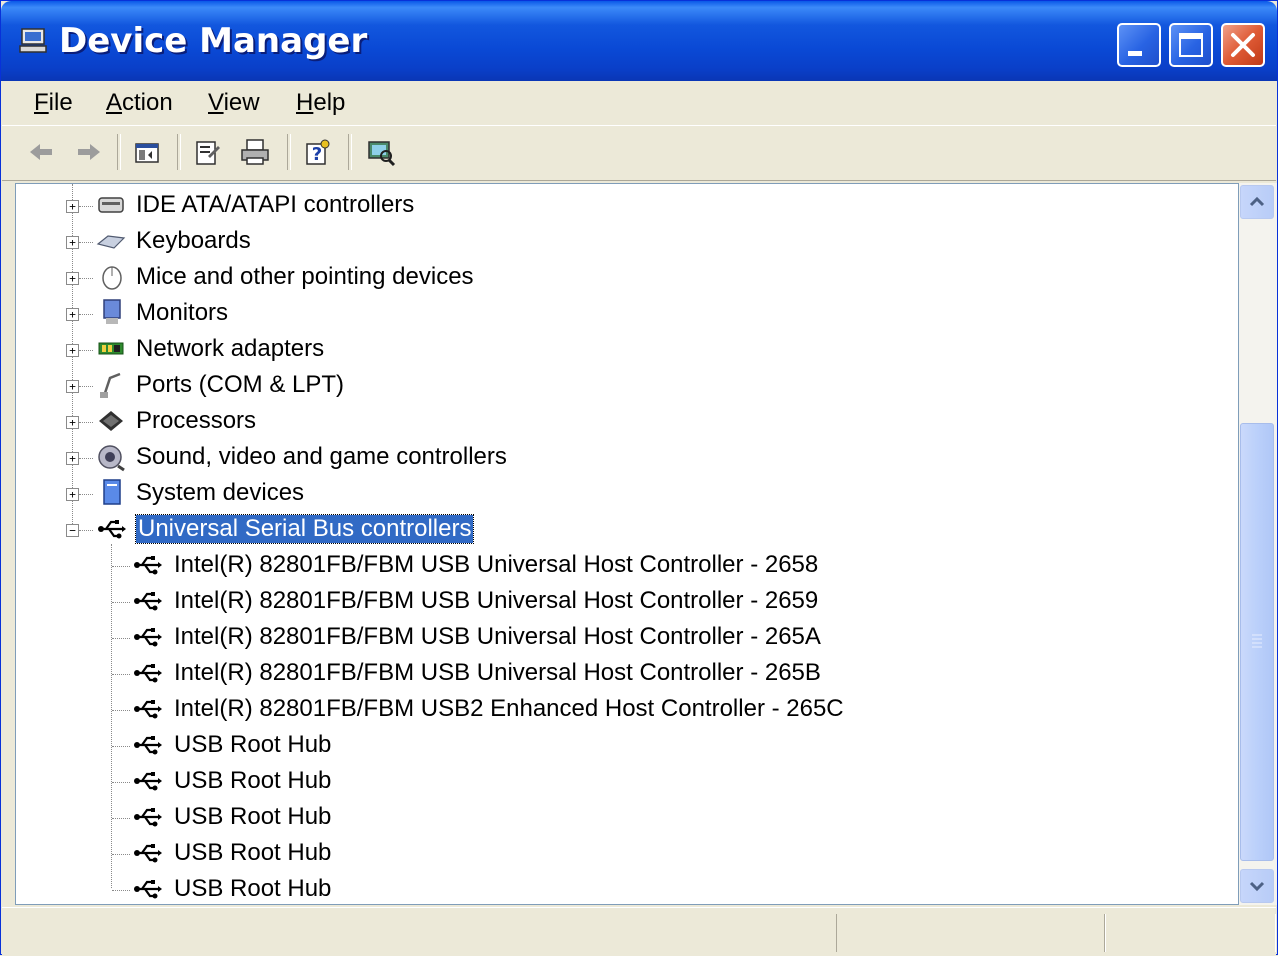 This screenshot has height=956, width=1278. Describe the element at coordinates (193, 241) in the screenshot. I see `tree-category-label: Keyboards` at that location.